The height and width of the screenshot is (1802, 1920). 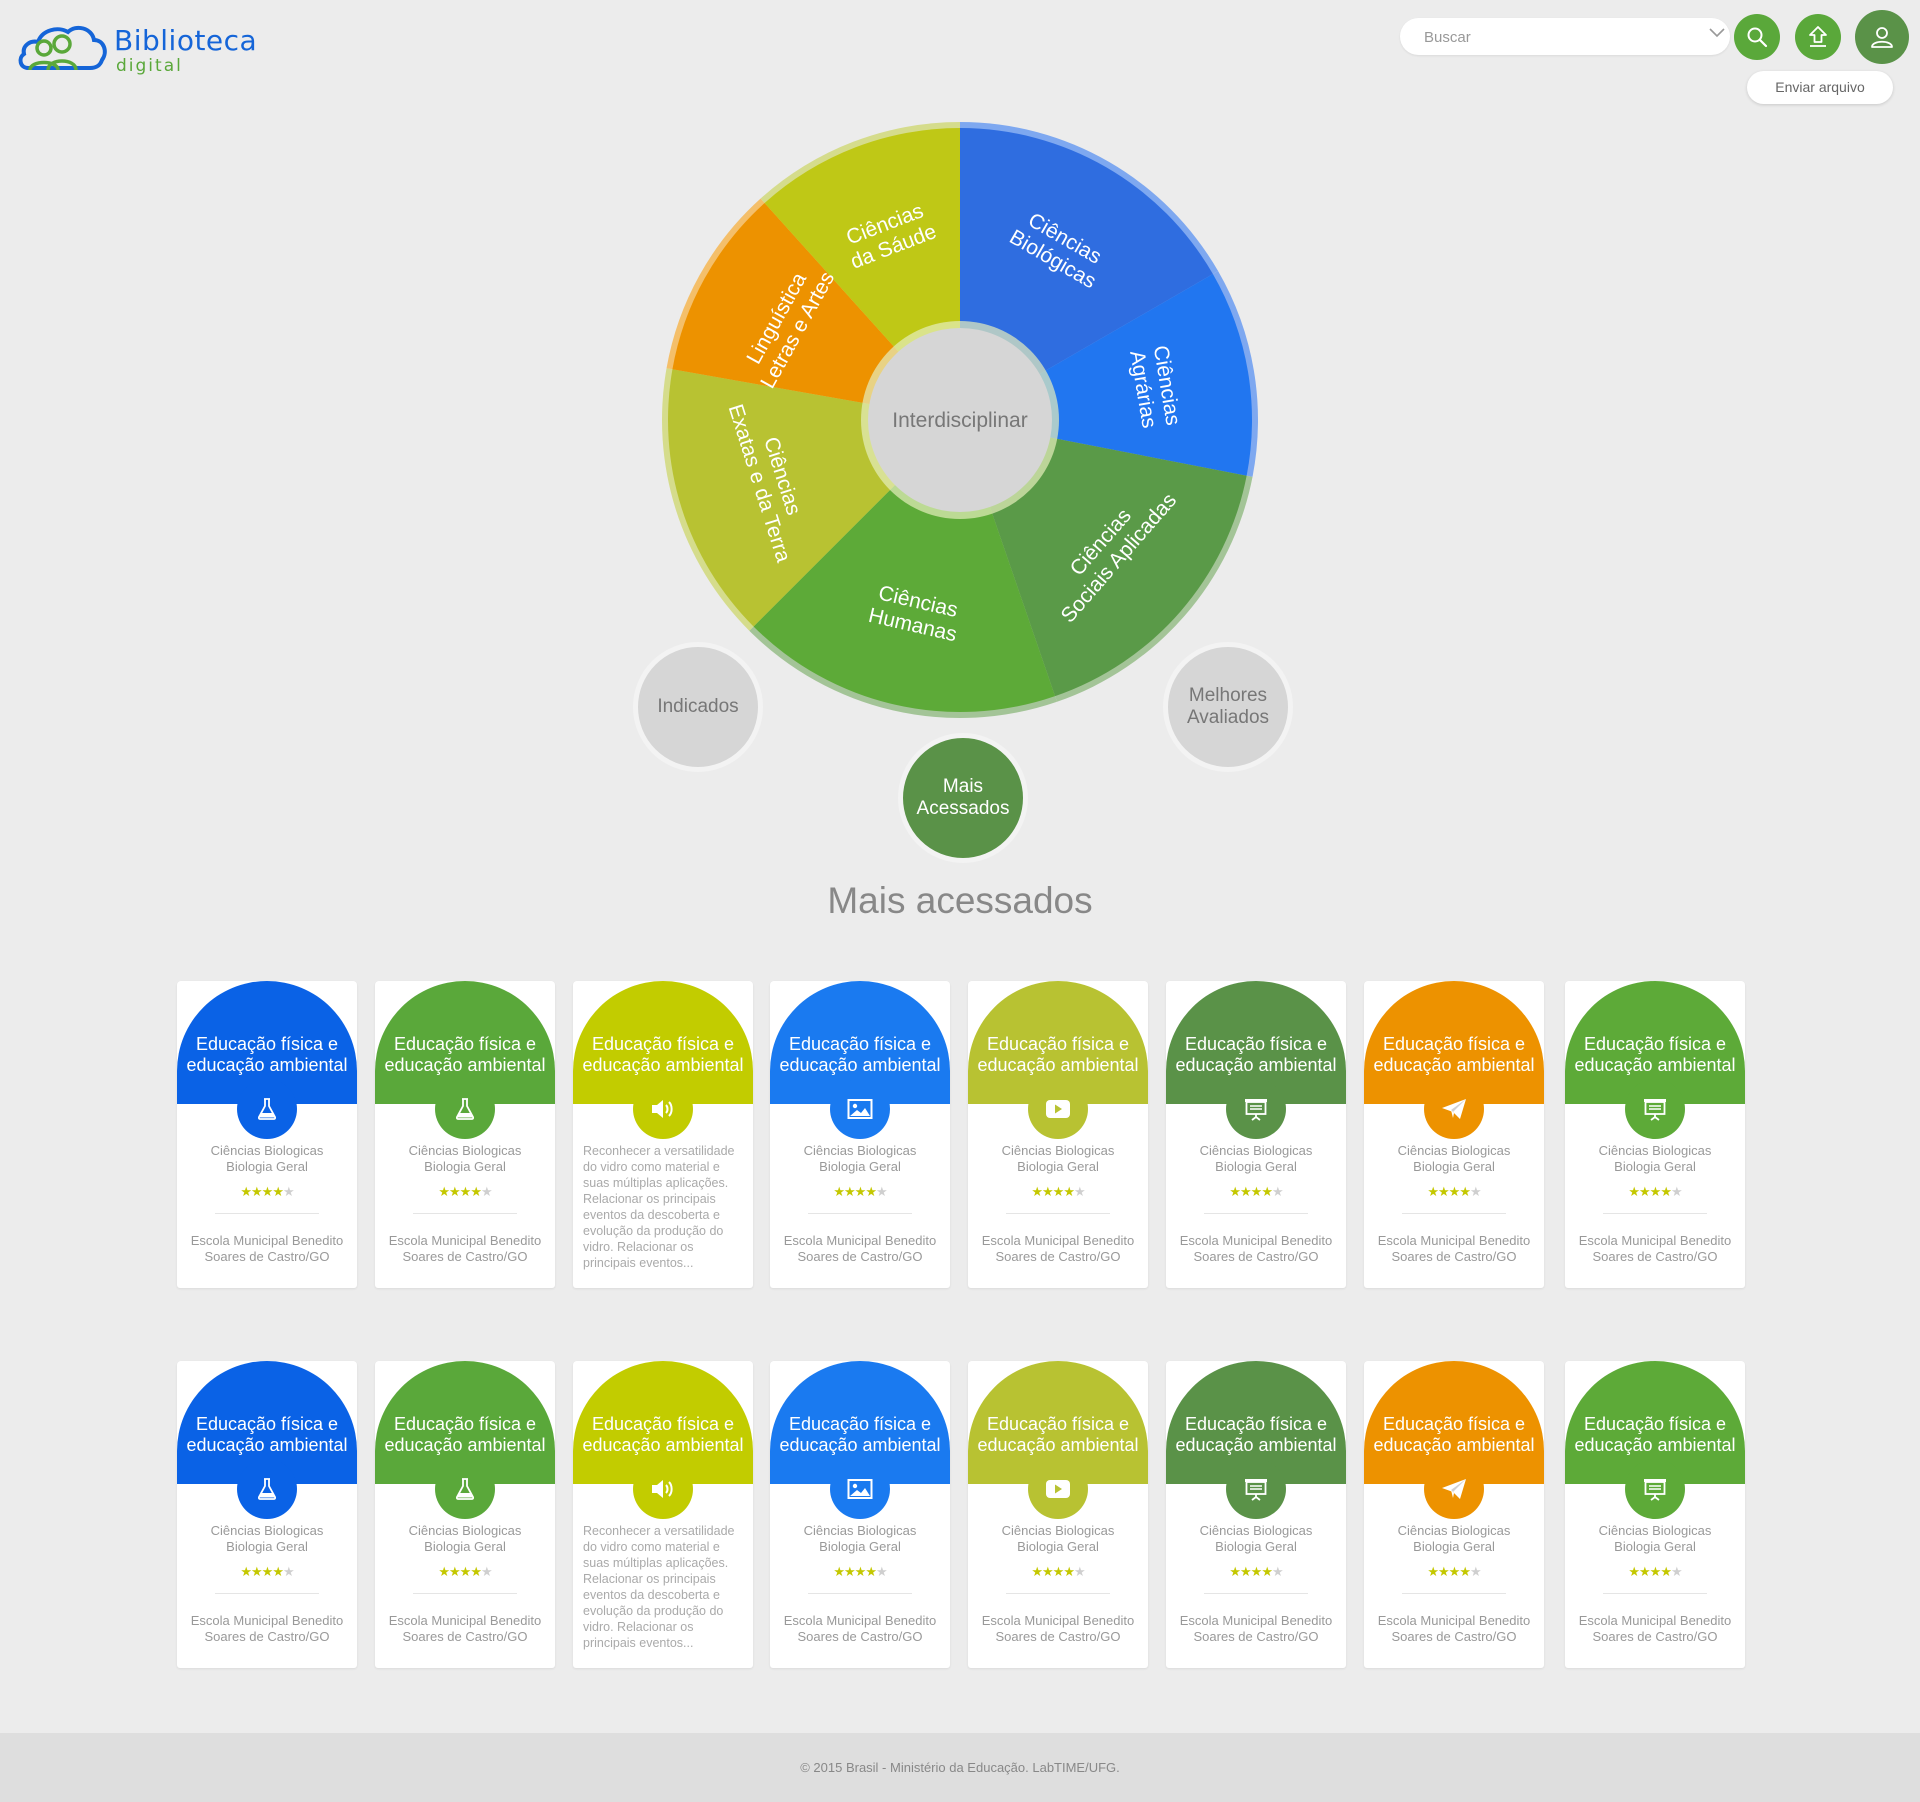 I want to click on logo: Biblioteca digital, so click(x=138, y=48).